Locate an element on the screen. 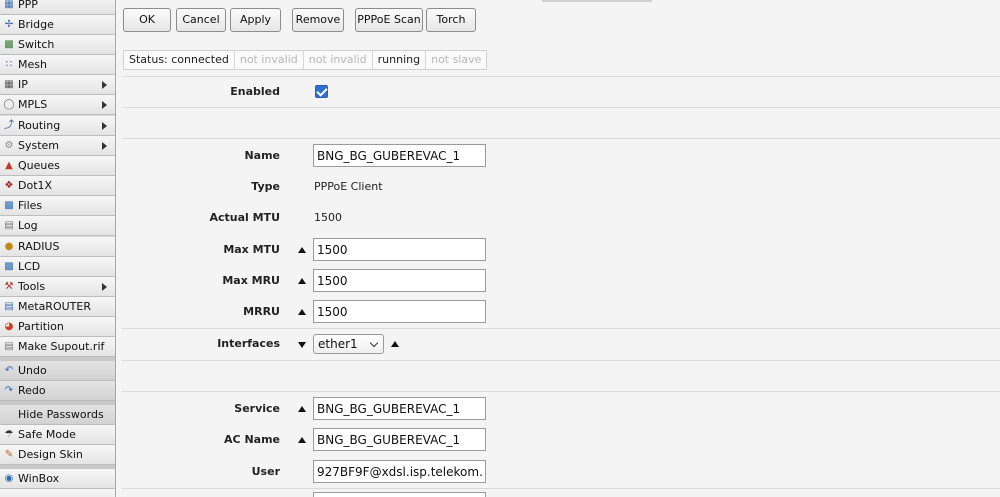 The image size is (1000, 497). tools-icon: ⚒ is located at coordinates (9, 286).